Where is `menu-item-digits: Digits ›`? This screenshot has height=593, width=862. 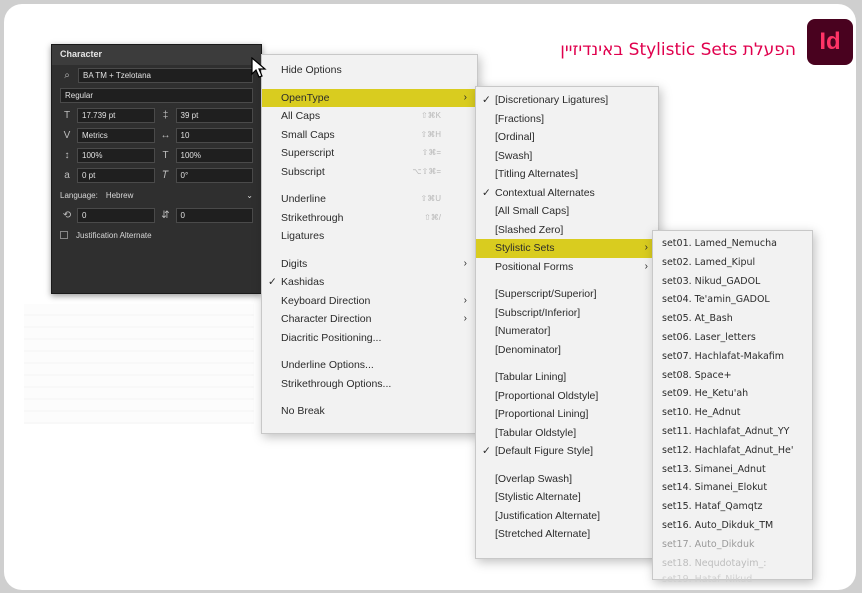
menu-item-digits: Digits › is located at coordinates (369, 264).